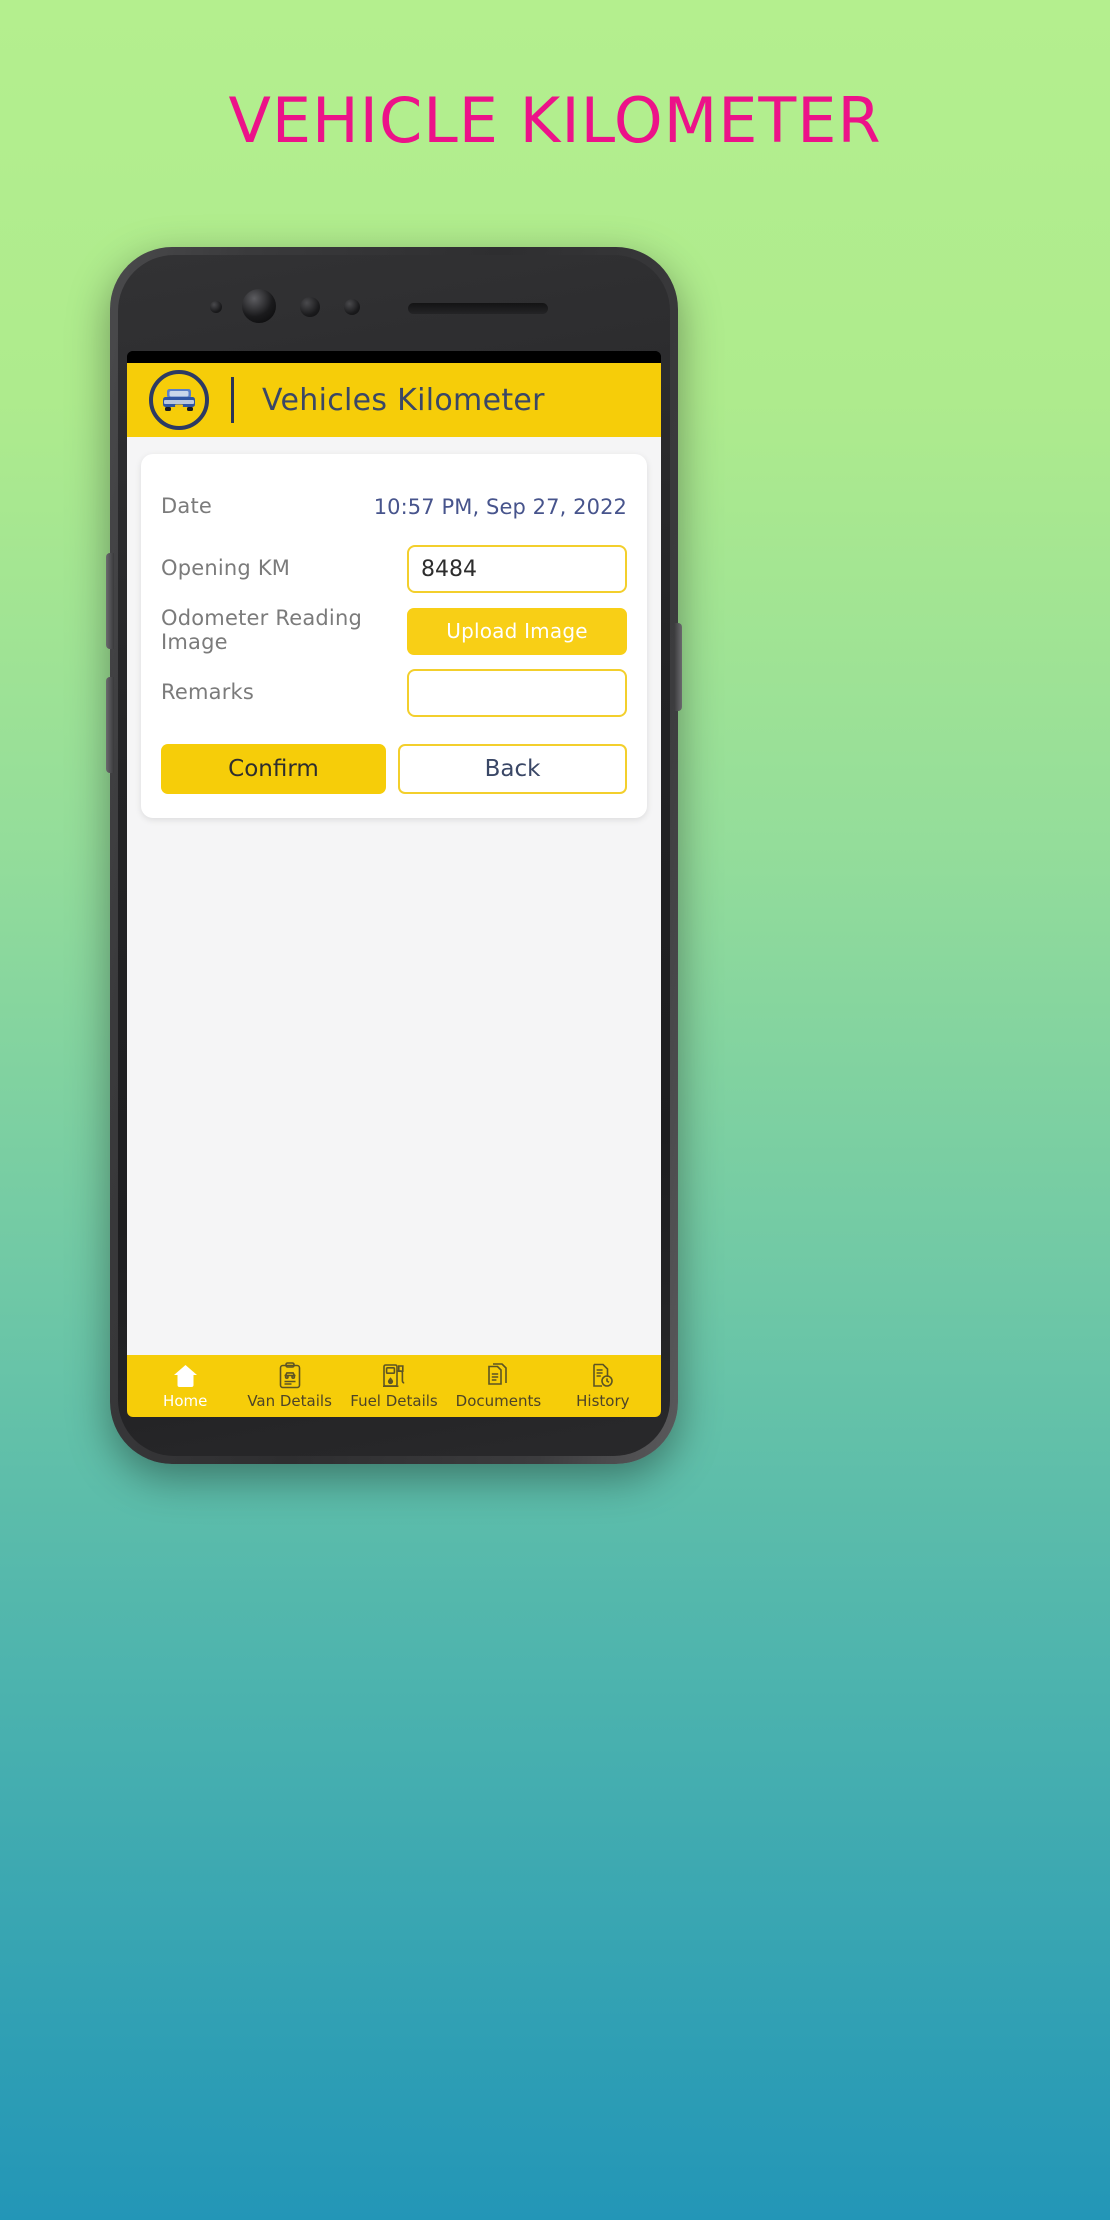 Image resolution: width=1110 pixels, height=2220 pixels. I want to click on iris-sensor-icon, so click(310, 307).